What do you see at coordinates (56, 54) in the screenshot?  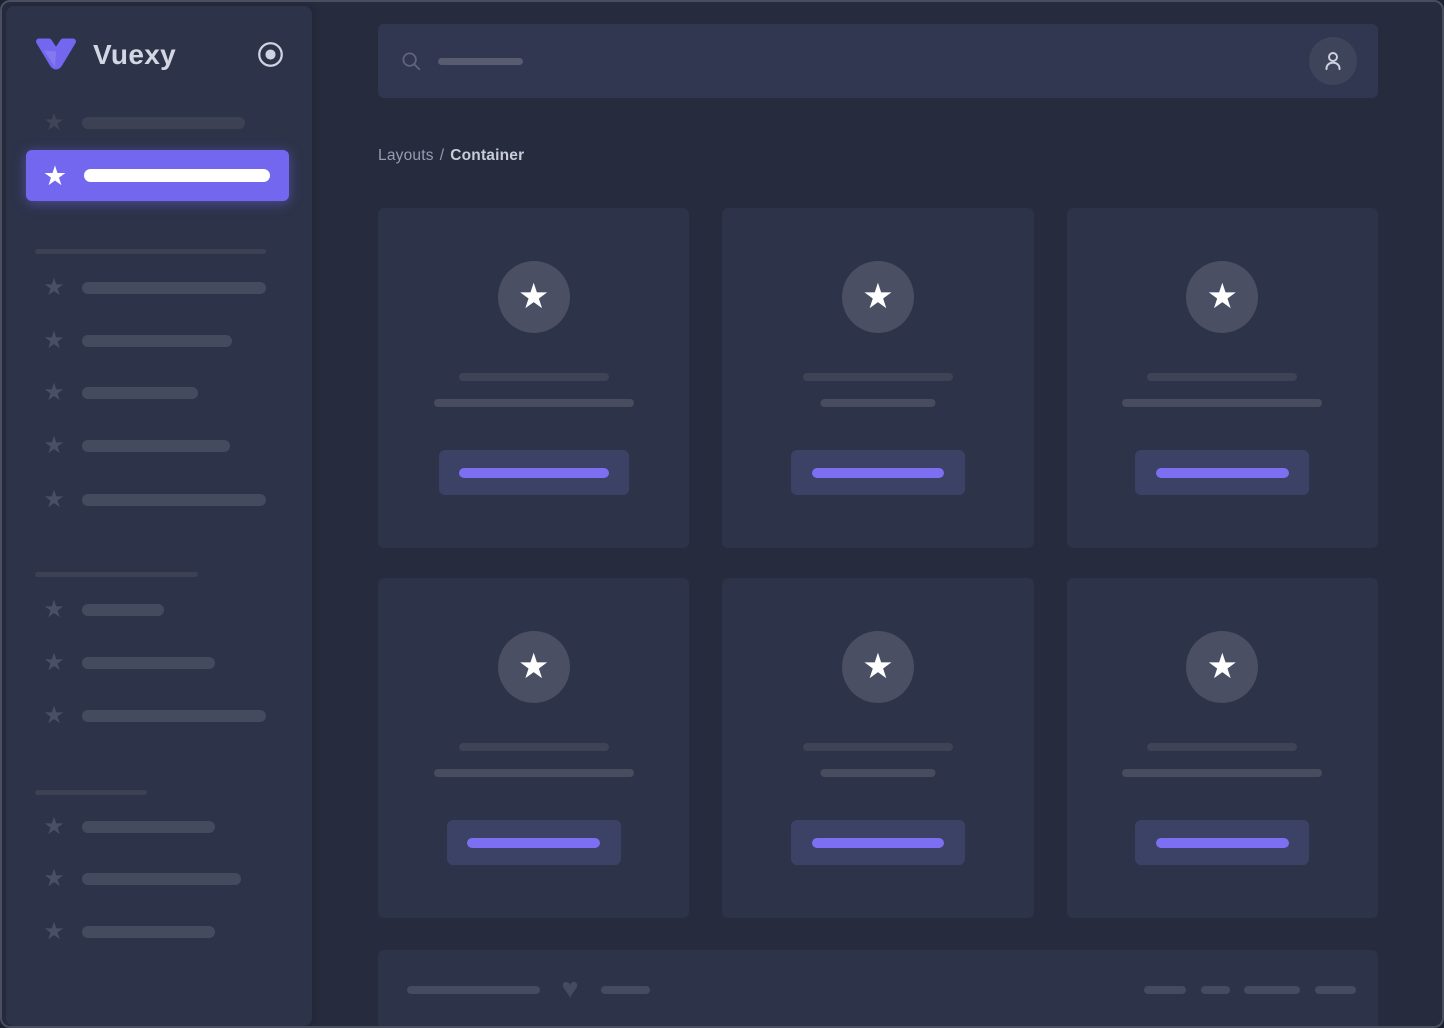 I see `vuexy-logo-icon` at bounding box center [56, 54].